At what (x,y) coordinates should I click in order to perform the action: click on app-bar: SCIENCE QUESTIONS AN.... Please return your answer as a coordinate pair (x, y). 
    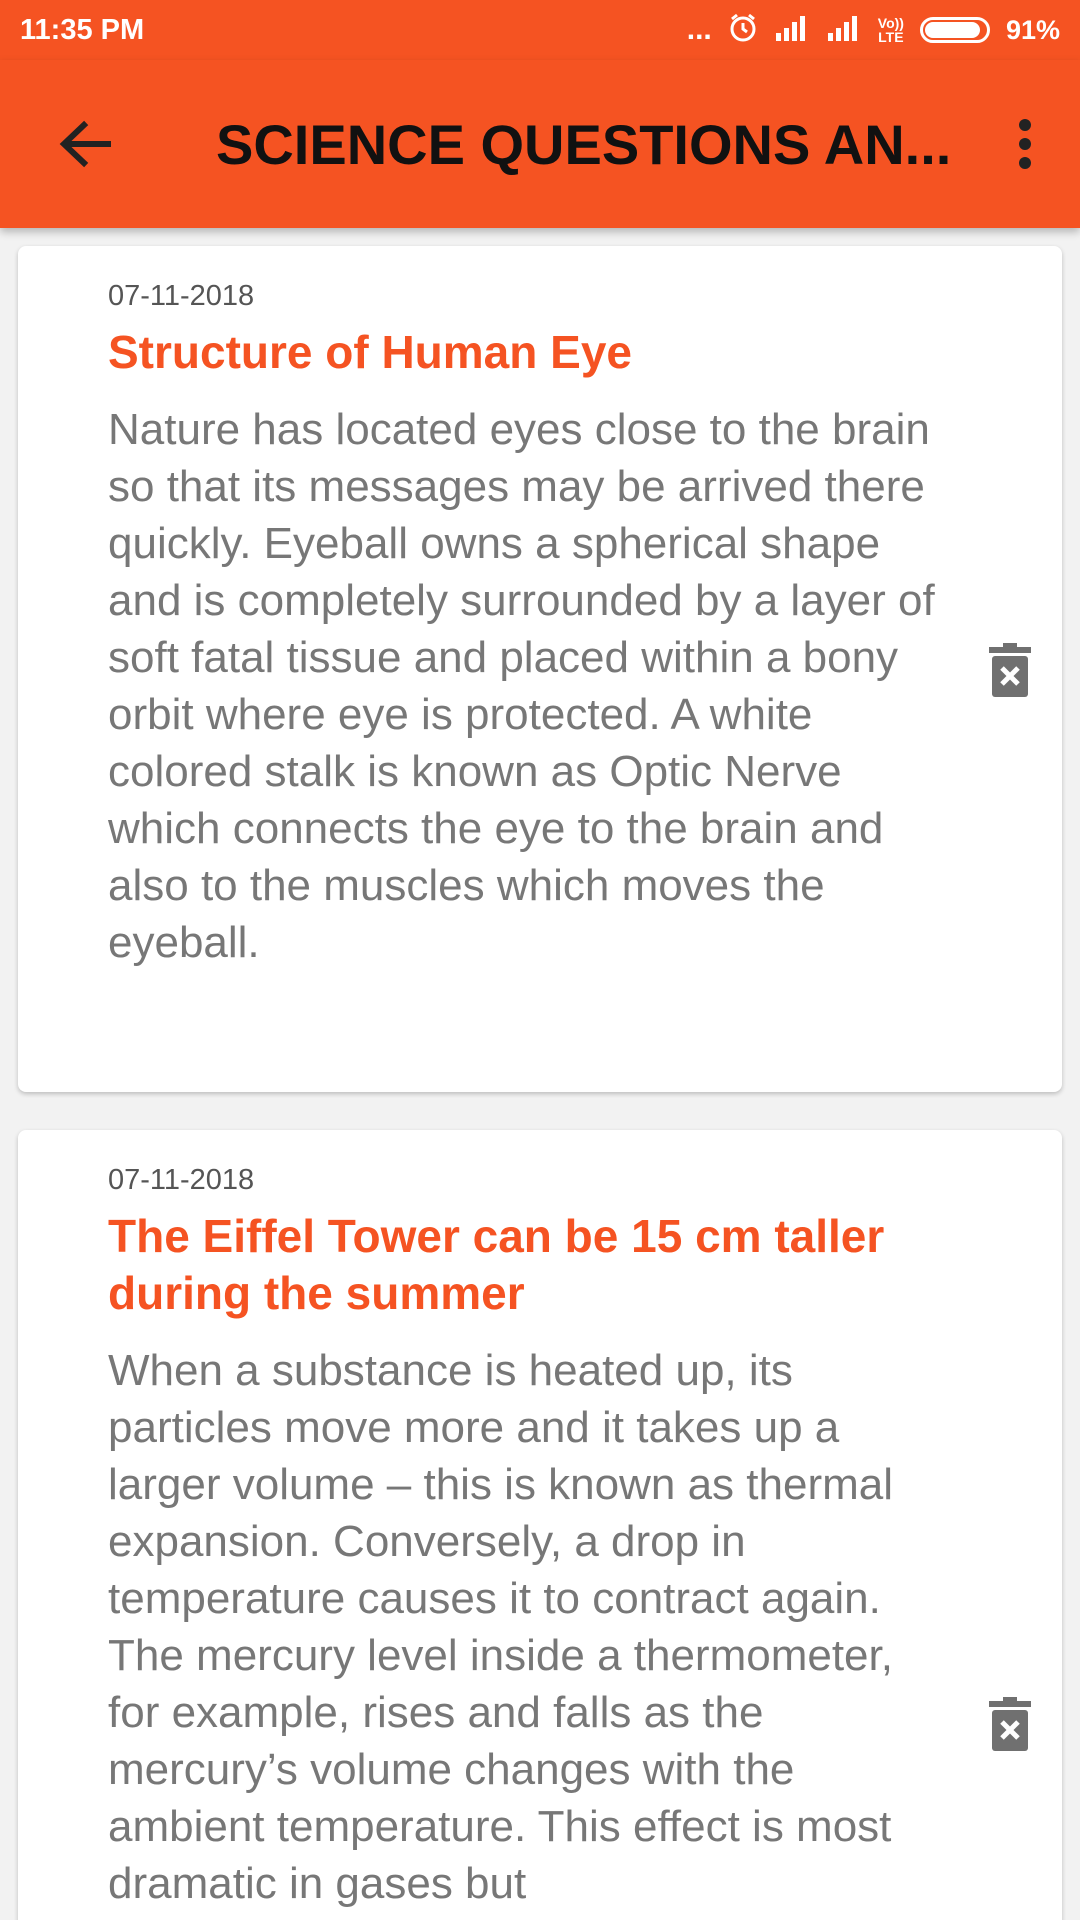
    Looking at the image, I should click on (540, 144).